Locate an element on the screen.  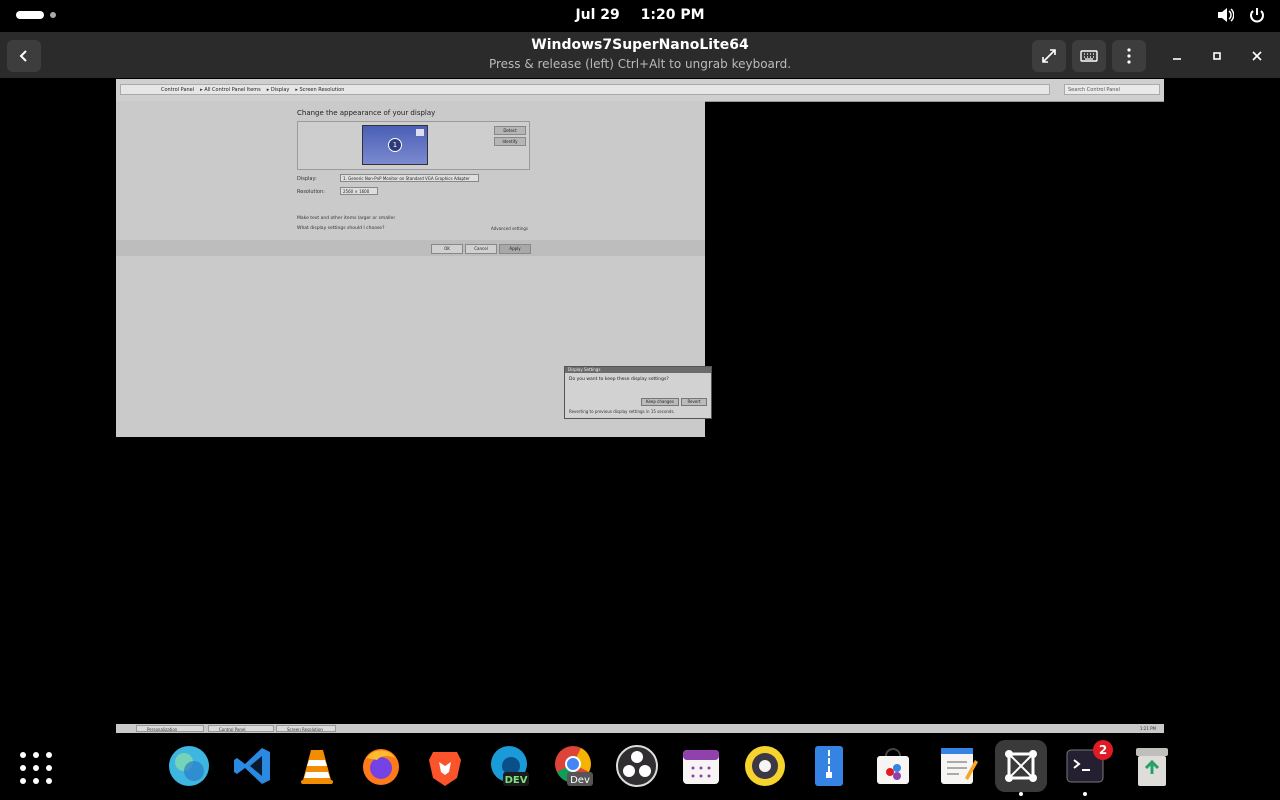
firefox-icon is located at coordinates (381, 766).